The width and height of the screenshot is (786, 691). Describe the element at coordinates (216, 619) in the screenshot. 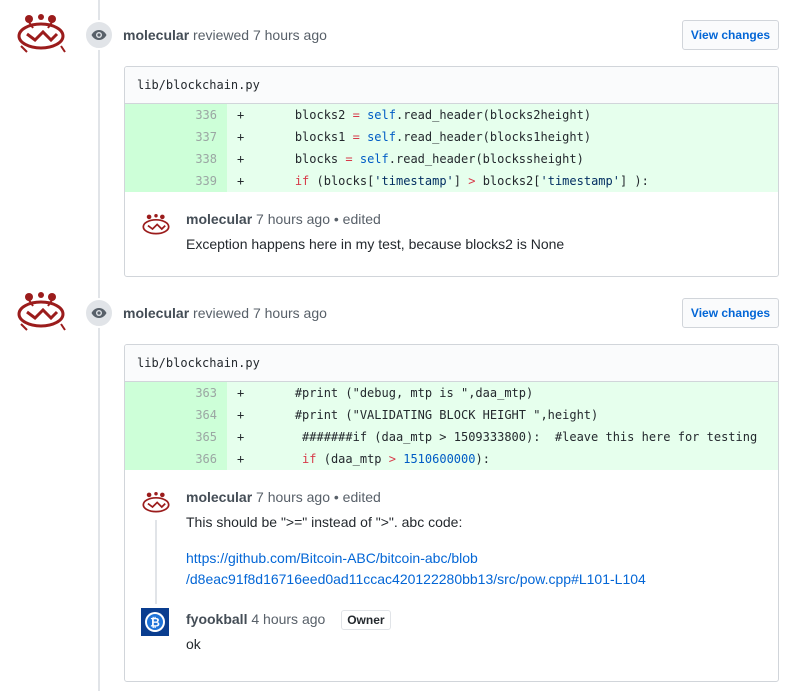

I see `comment-author: fyookball` at that location.